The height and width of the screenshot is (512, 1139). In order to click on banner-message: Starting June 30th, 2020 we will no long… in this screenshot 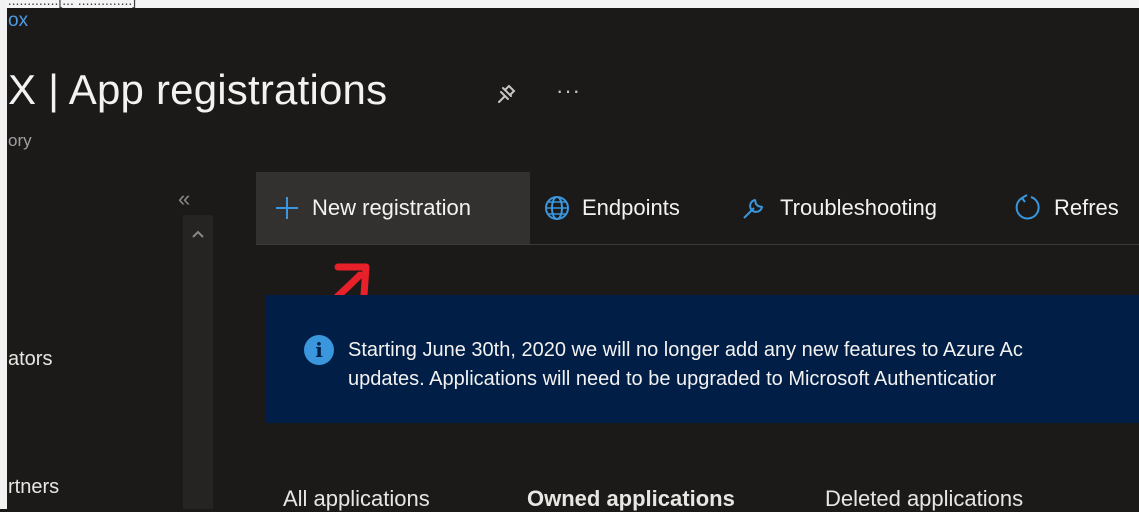, I will do `click(685, 365)`.